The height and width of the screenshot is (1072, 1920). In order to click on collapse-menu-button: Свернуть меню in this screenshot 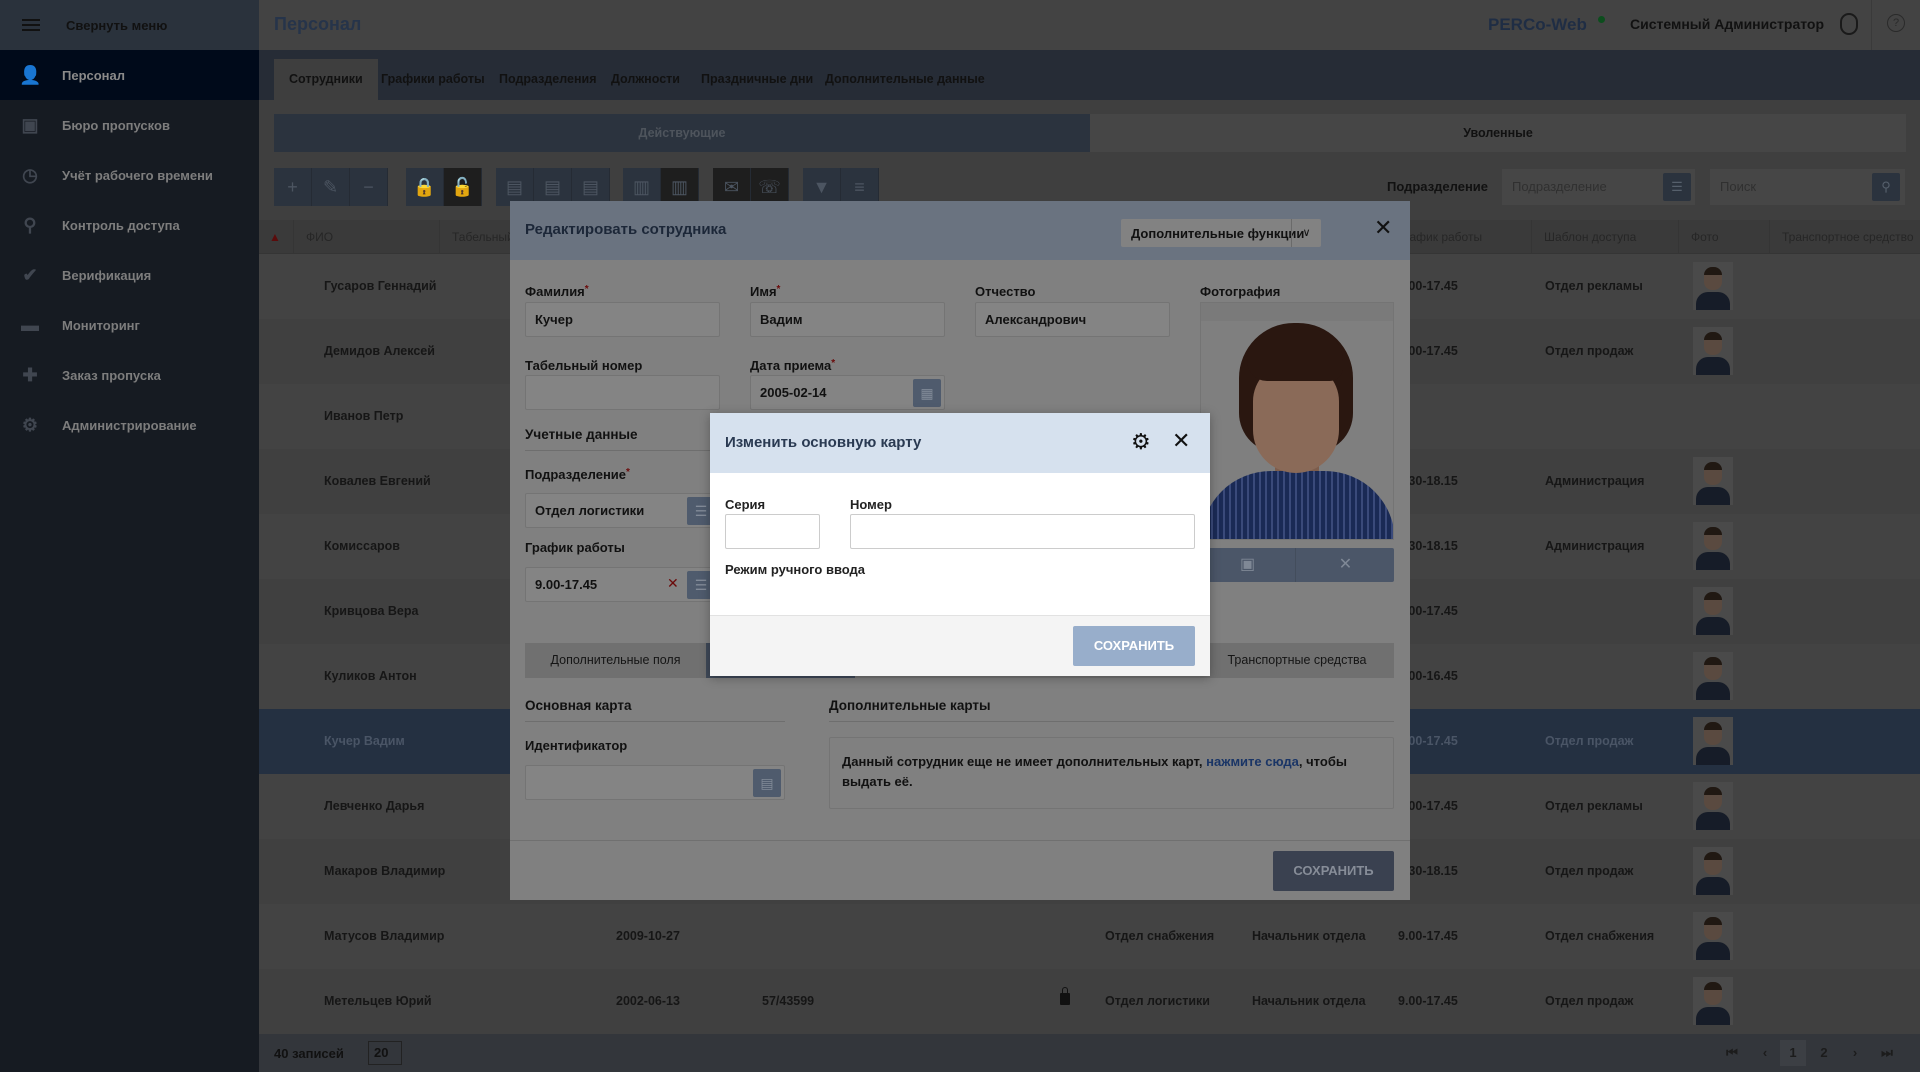, I will do `click(129, 25)`.